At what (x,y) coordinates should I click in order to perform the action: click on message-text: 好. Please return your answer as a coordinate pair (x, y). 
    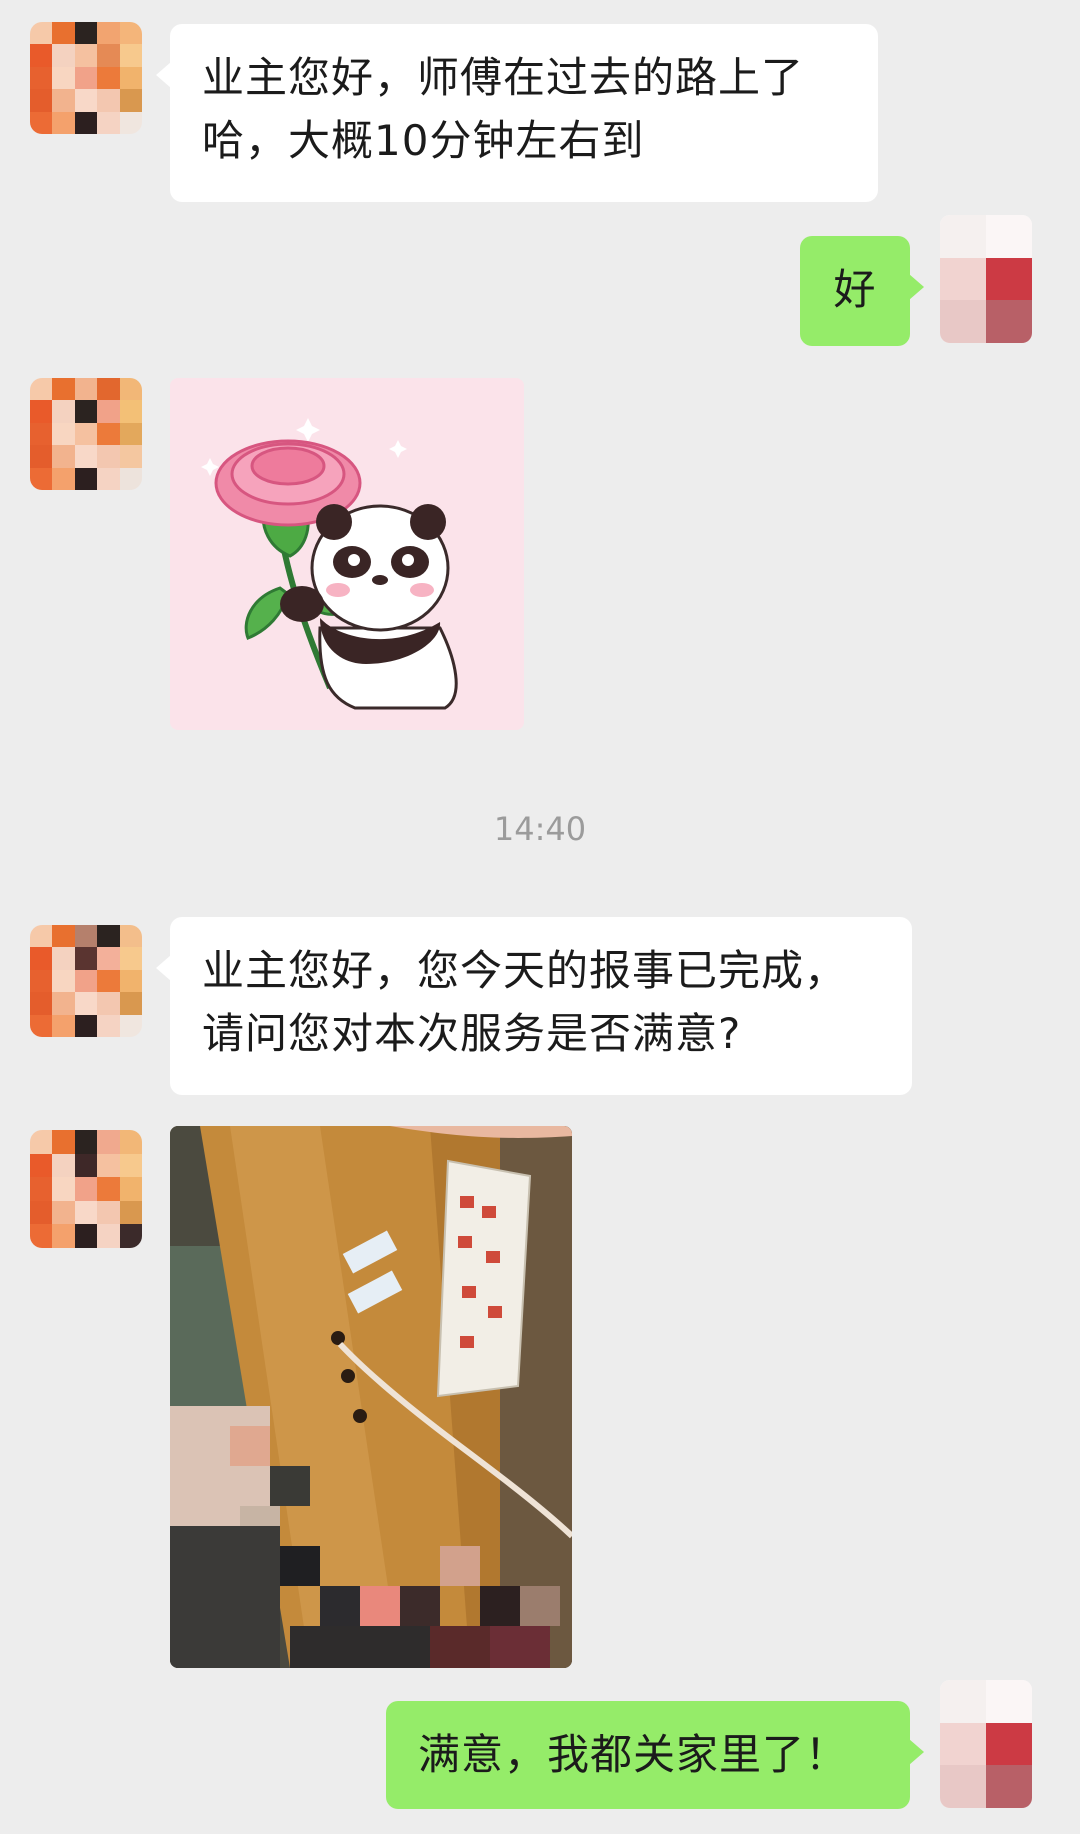
    Looking at the image, I should click on (855, 289).